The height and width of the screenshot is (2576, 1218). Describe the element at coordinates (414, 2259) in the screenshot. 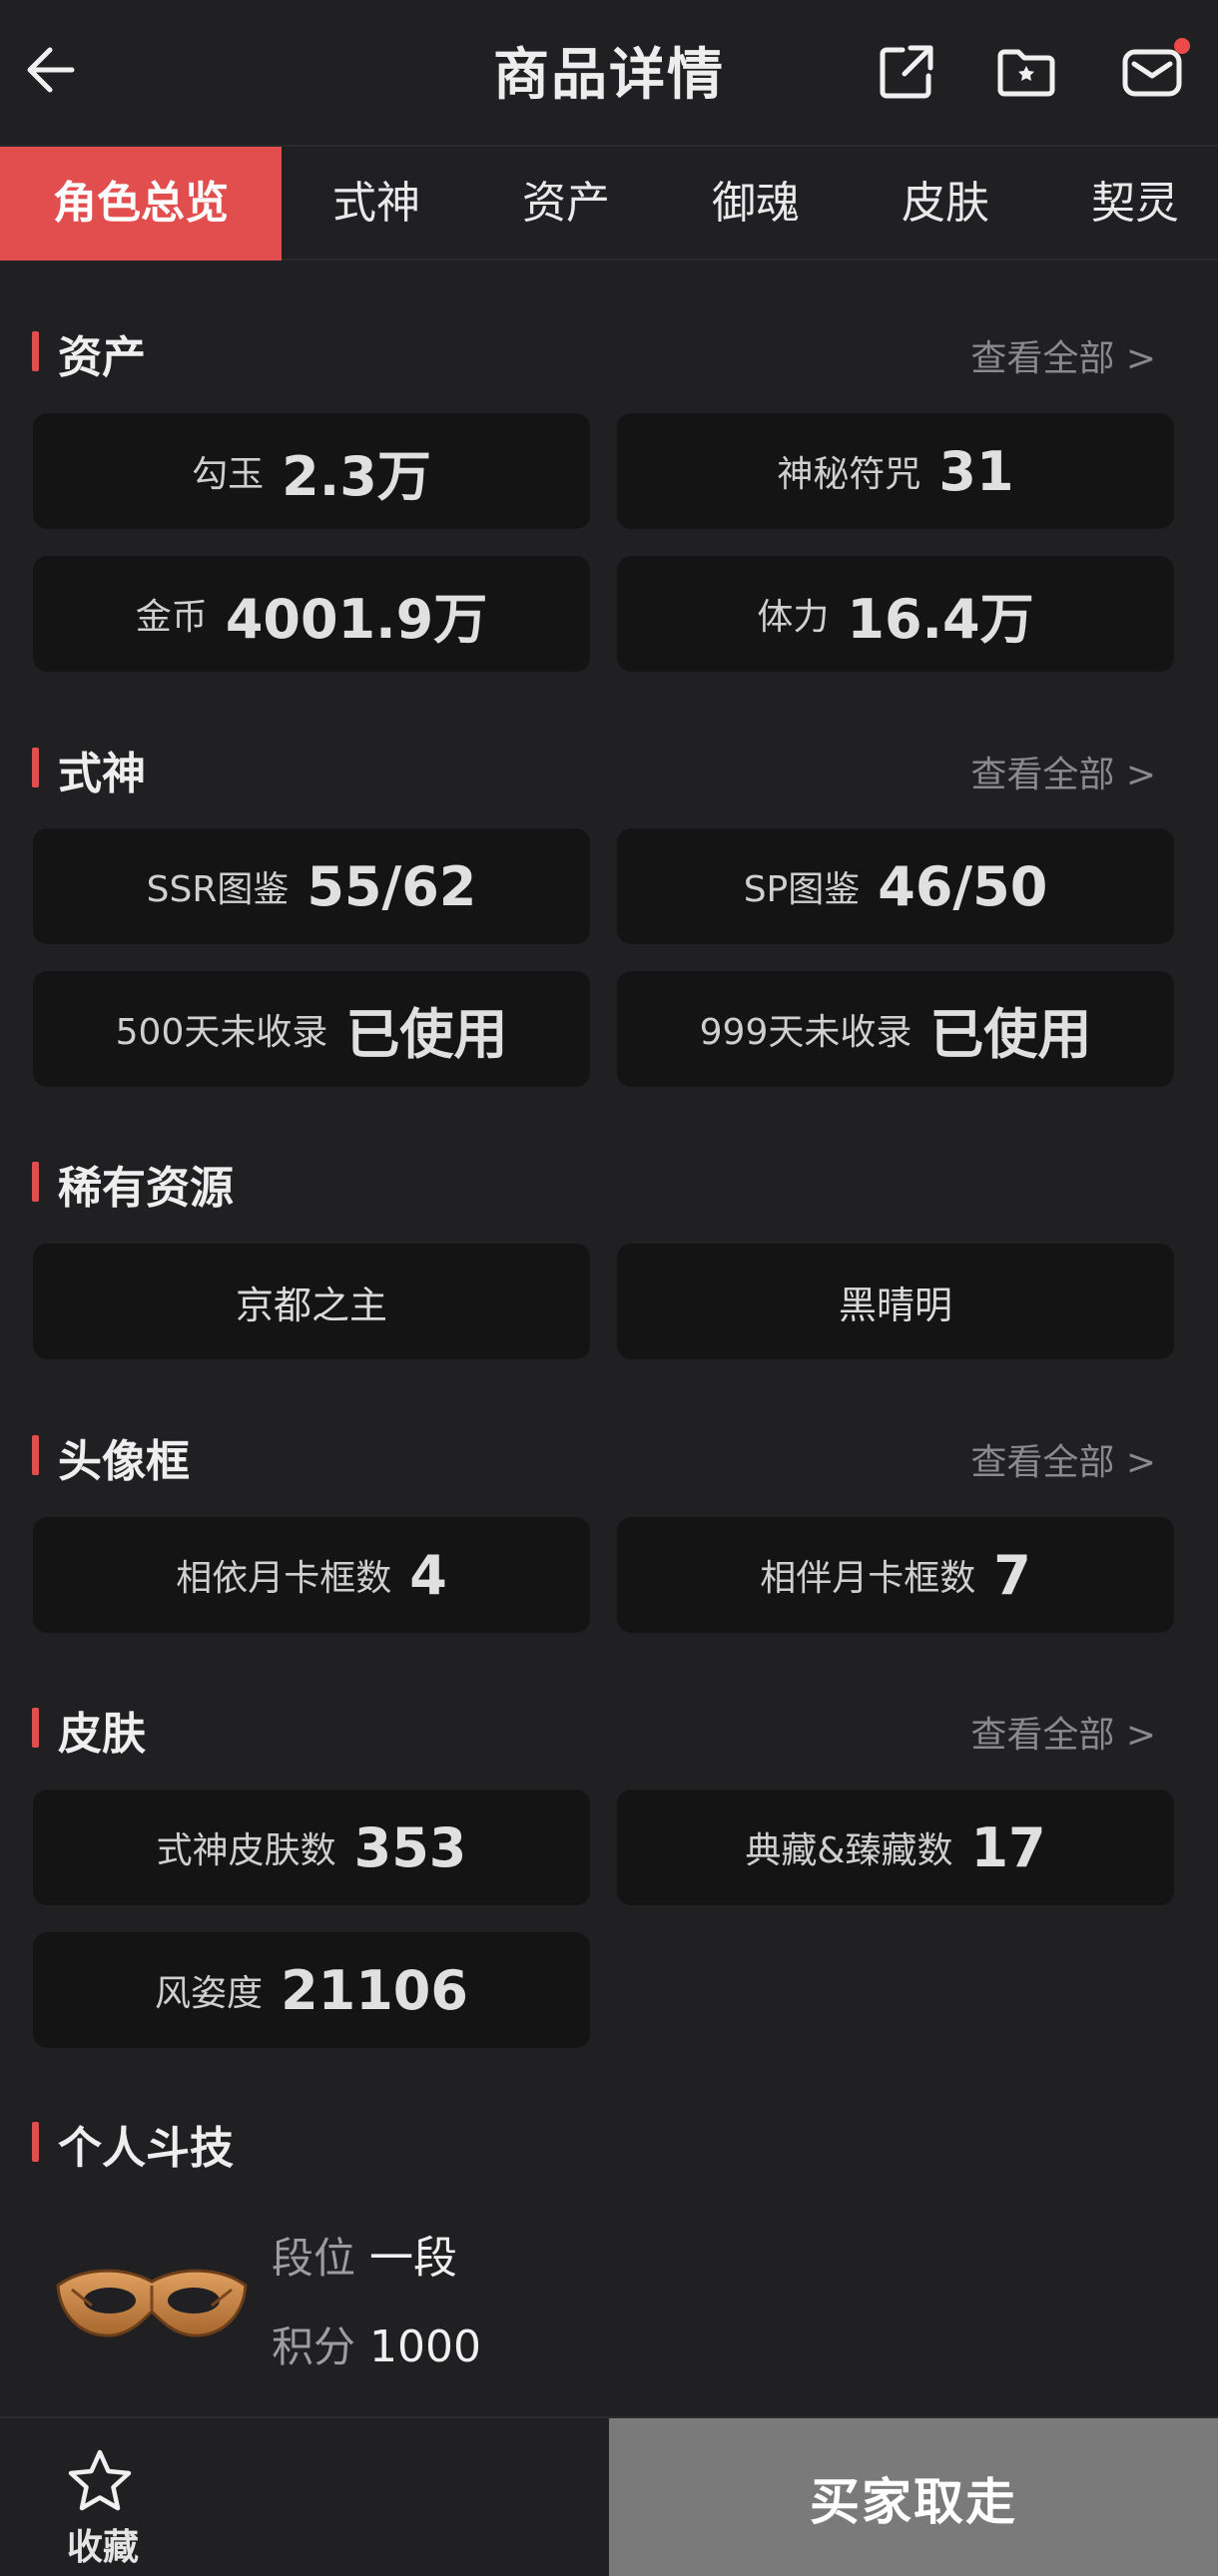

I see `rank-value: 一段` at that location.